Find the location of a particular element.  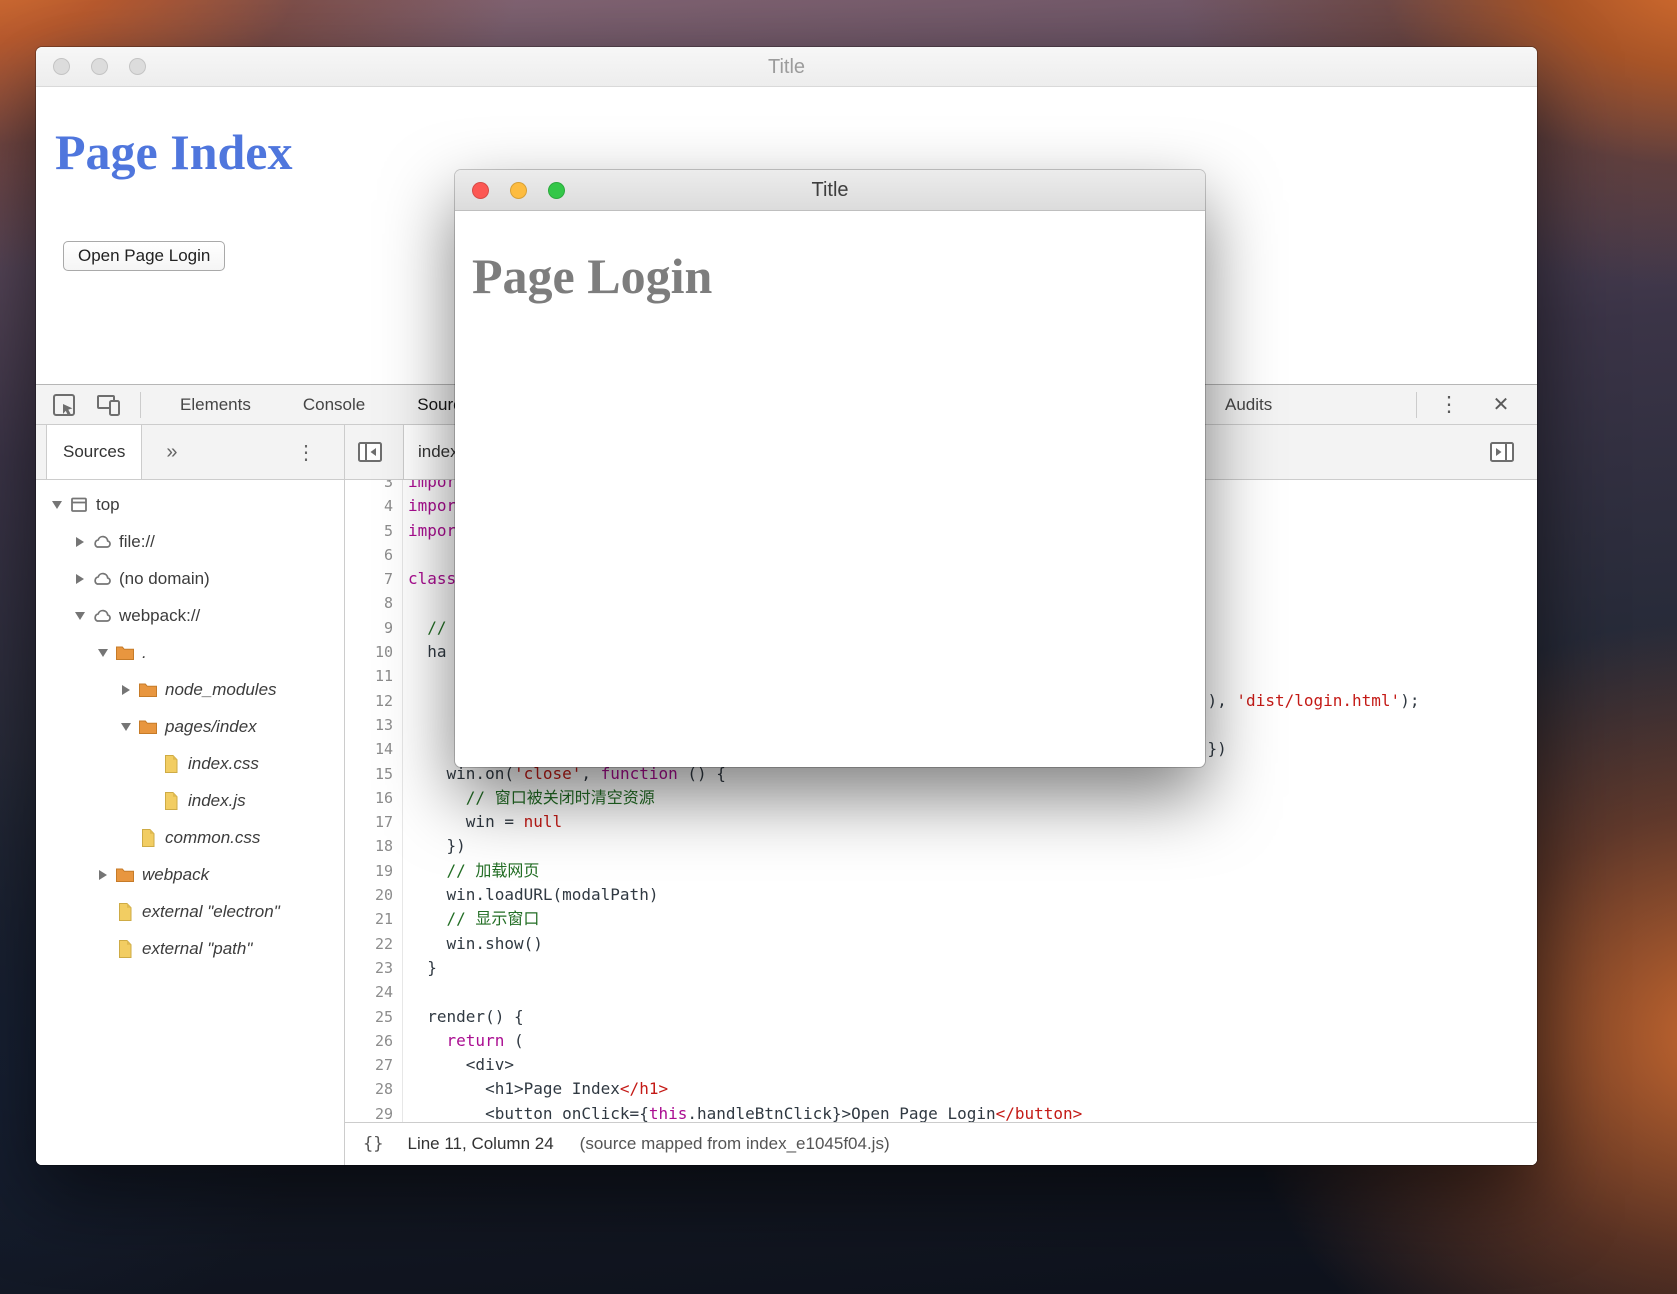

code-line: 18 }) is located at coordinates (941, 846).